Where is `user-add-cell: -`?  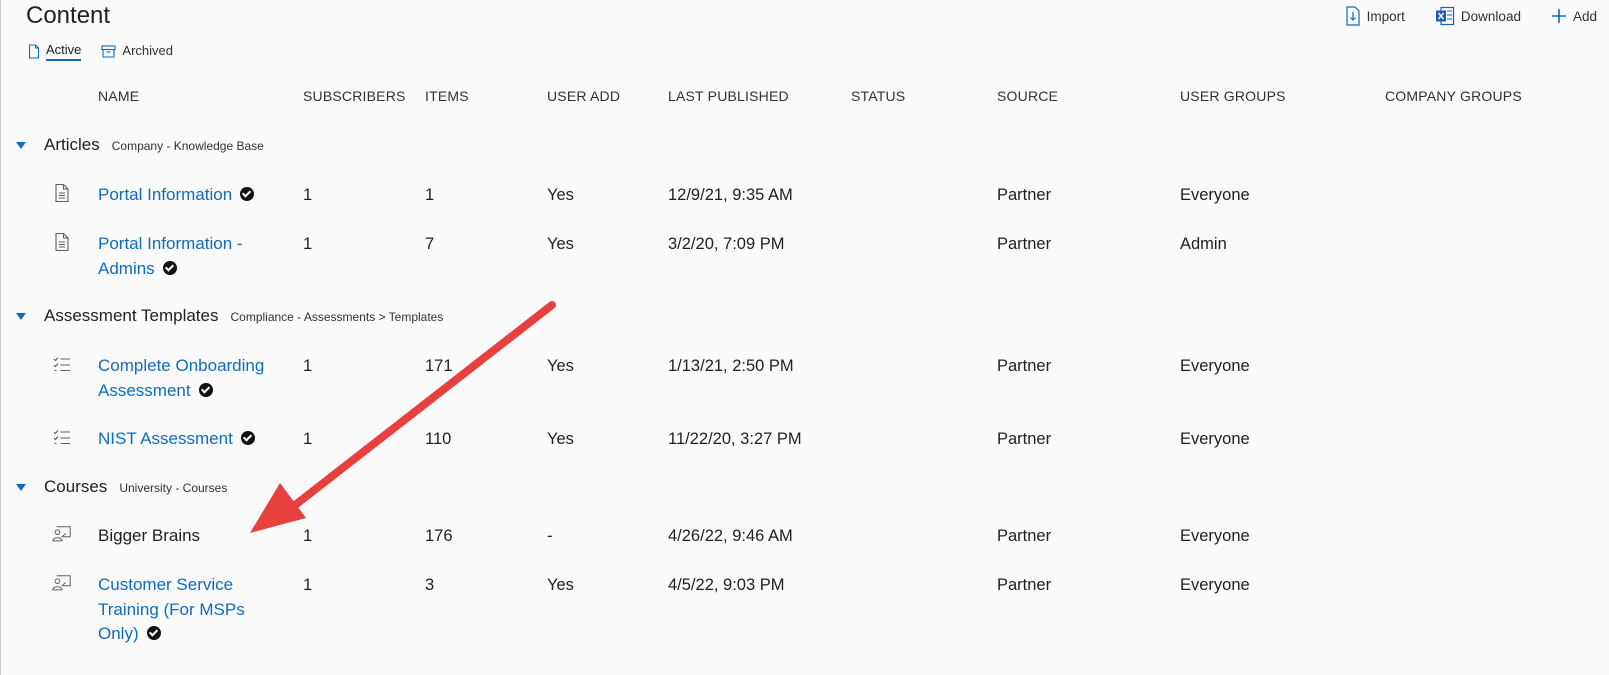 user-add-cell: - is located at coordinates (550, 536).